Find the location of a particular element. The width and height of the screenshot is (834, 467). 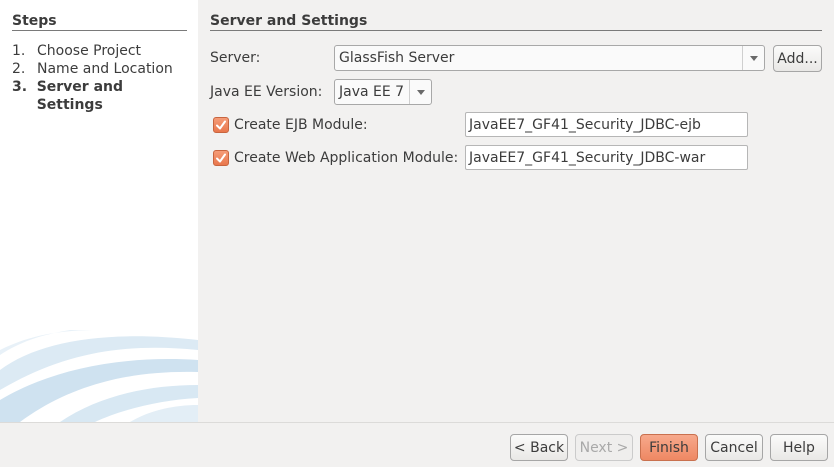

create-ejb-module-label: Create EJB Module: is located at coordinates (301, 125).